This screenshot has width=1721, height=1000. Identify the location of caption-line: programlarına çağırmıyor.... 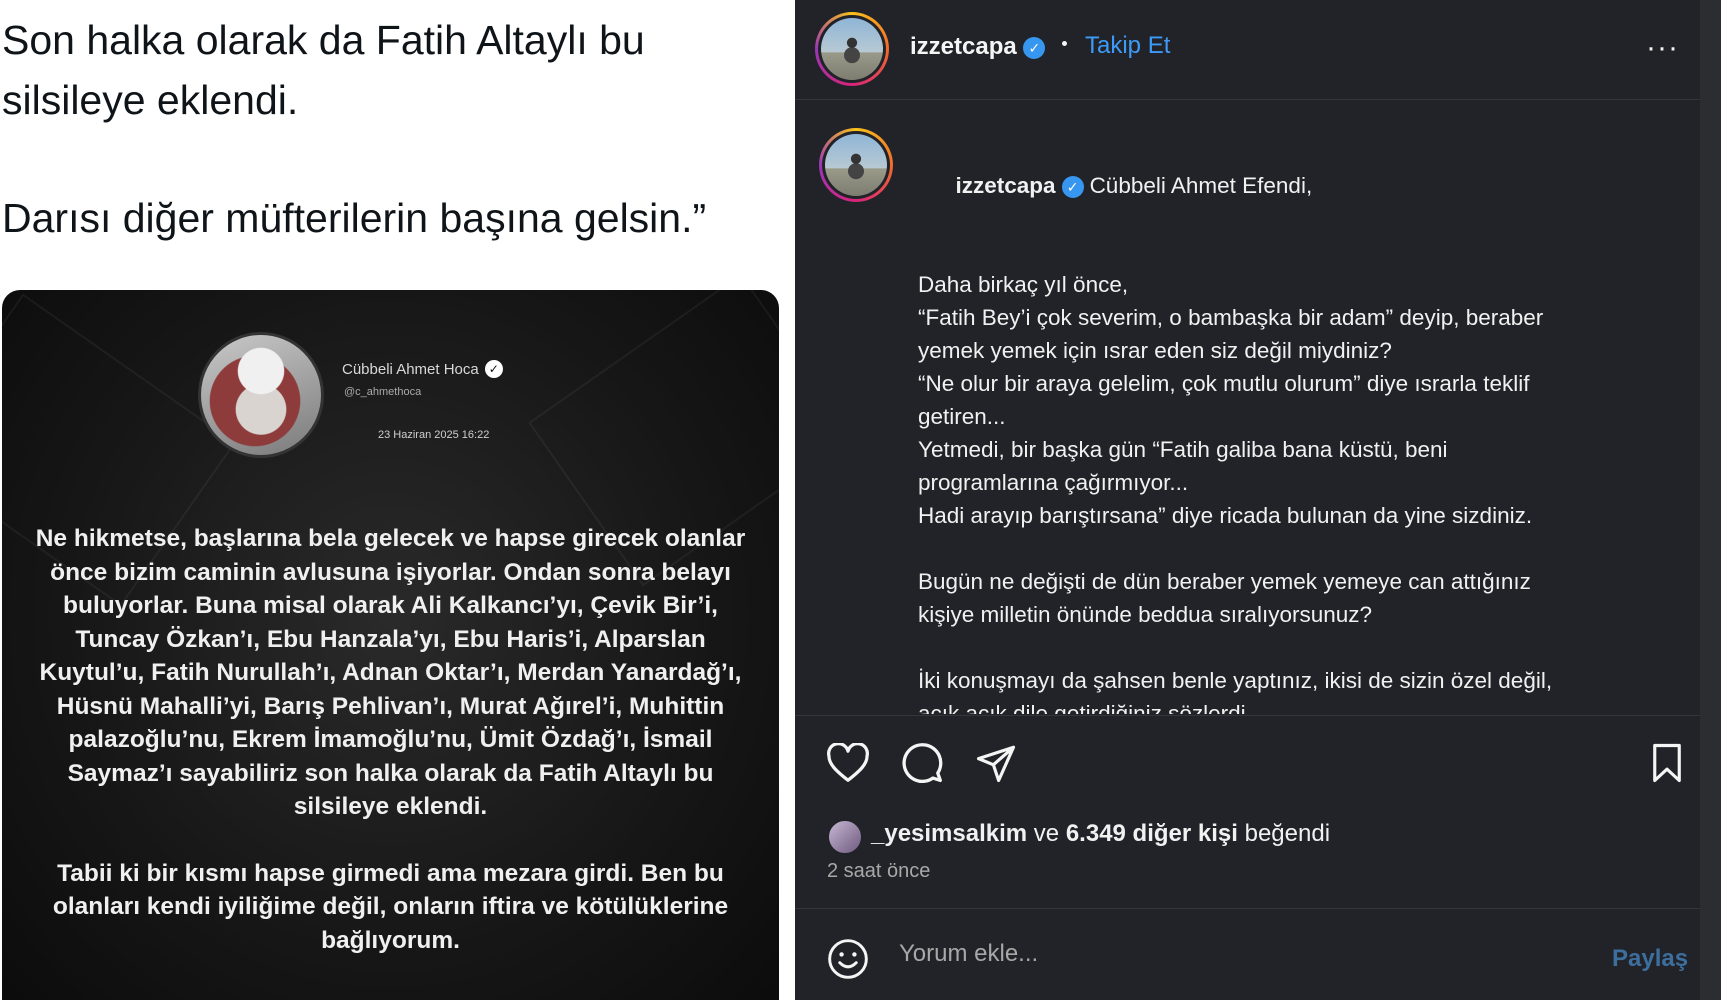
(1053, 482).